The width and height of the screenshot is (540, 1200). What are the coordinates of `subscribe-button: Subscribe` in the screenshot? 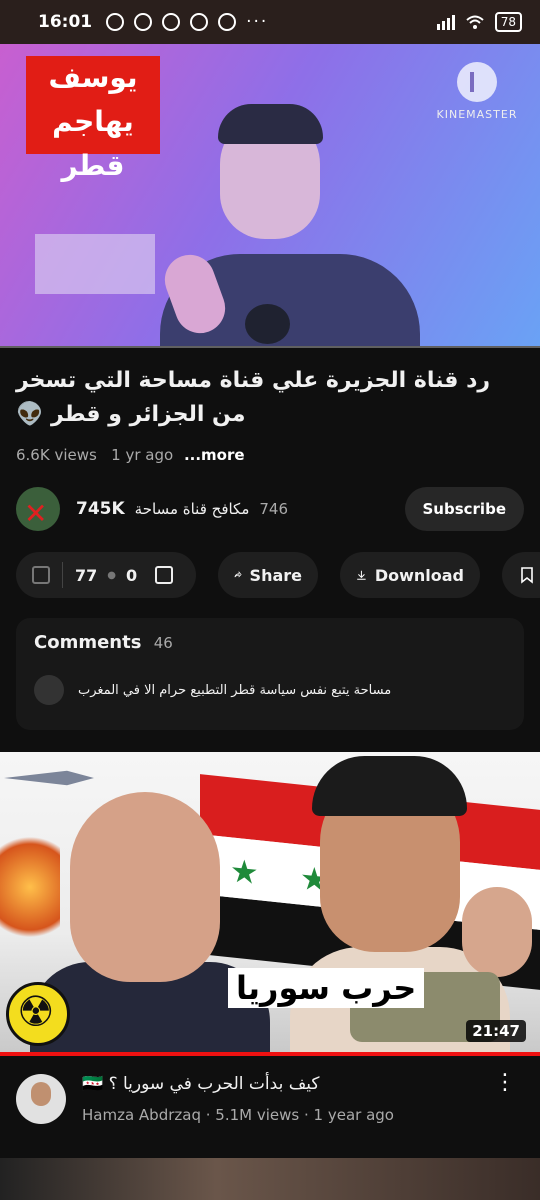 It's located at (464, 509).